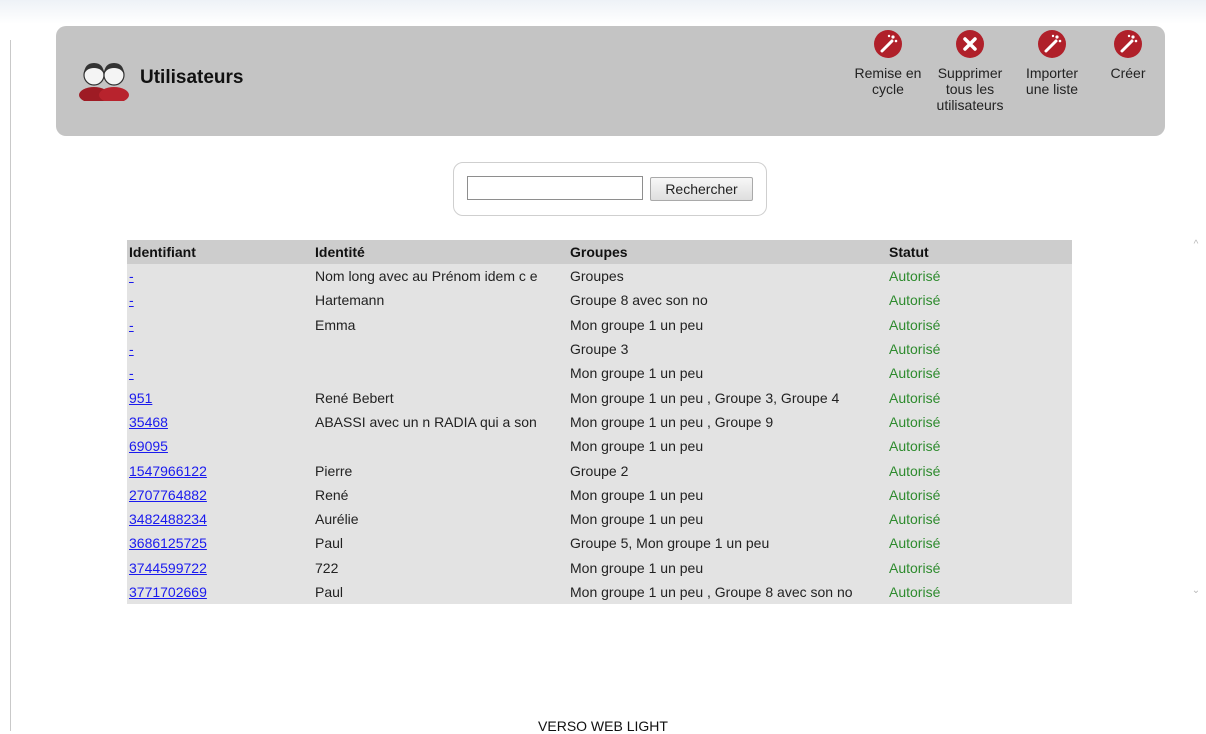 The height and width of the screenshot is (734, 1206). What do you see at coordinates (332, 494) in the screenshot?
I see `cell-identite: René` at bounding box center [332, 494].